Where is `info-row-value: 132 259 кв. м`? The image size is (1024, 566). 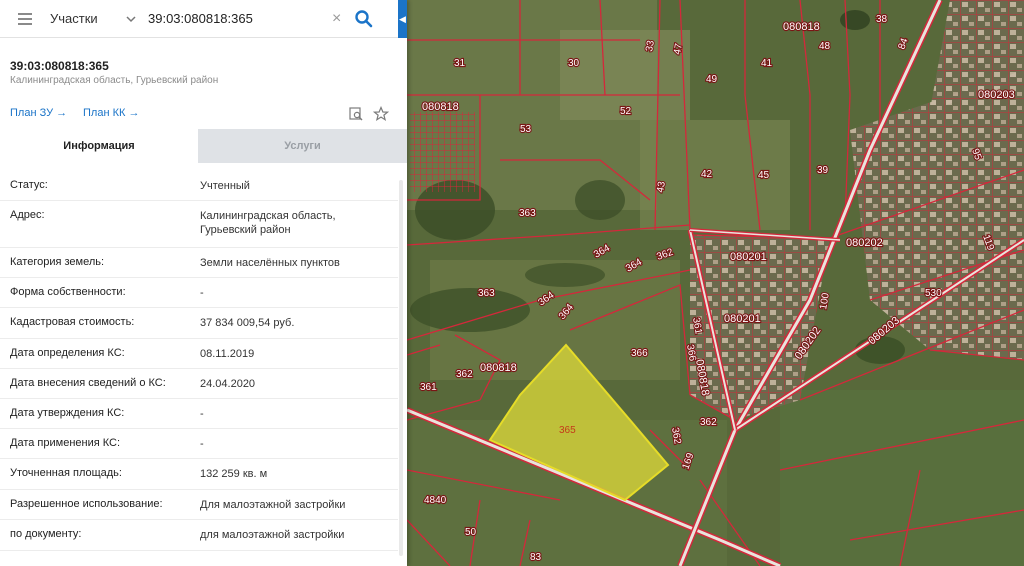 info-row-value: 132 259 кв. м is located at coordinates (234, 474).